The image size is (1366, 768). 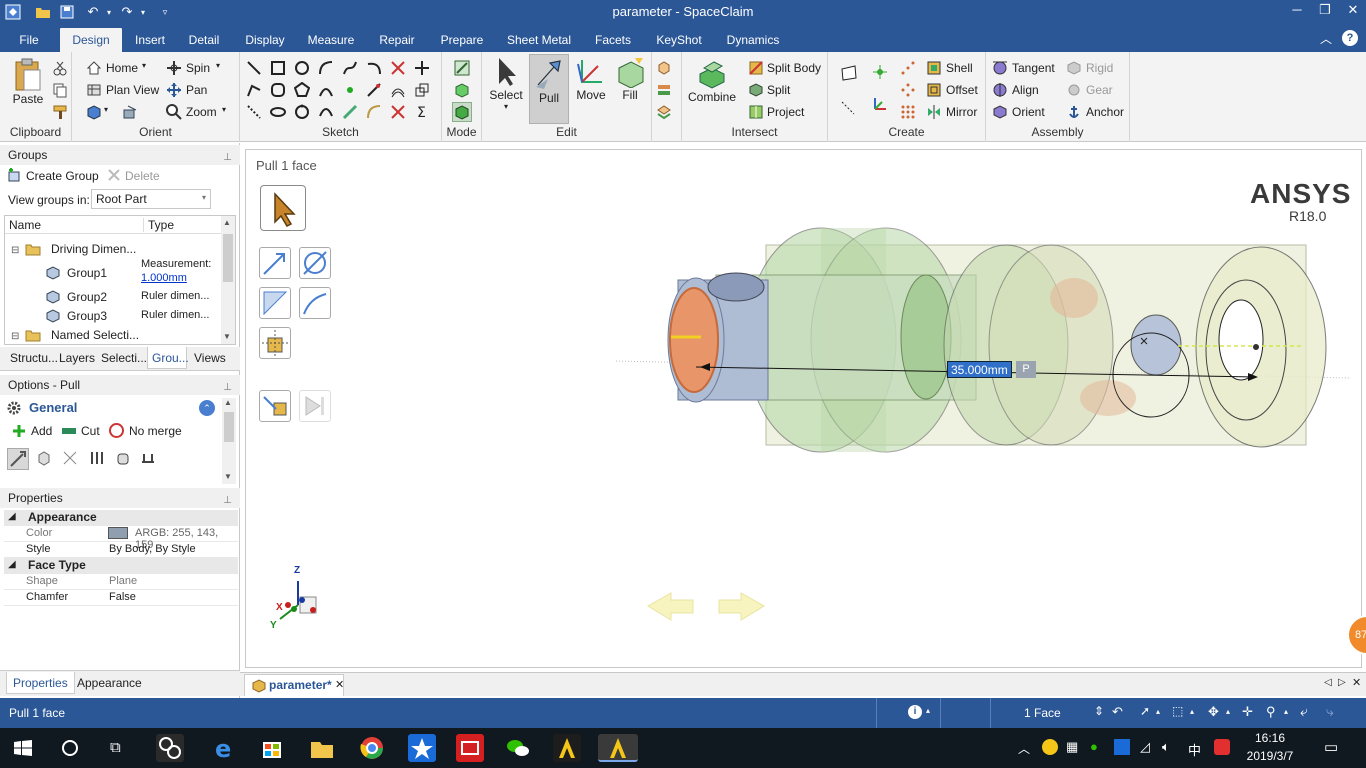 What do you see at coordinates (198, 68) in the screenshot?
I see `spin-label: Spin` at bounding box center [198, 68].